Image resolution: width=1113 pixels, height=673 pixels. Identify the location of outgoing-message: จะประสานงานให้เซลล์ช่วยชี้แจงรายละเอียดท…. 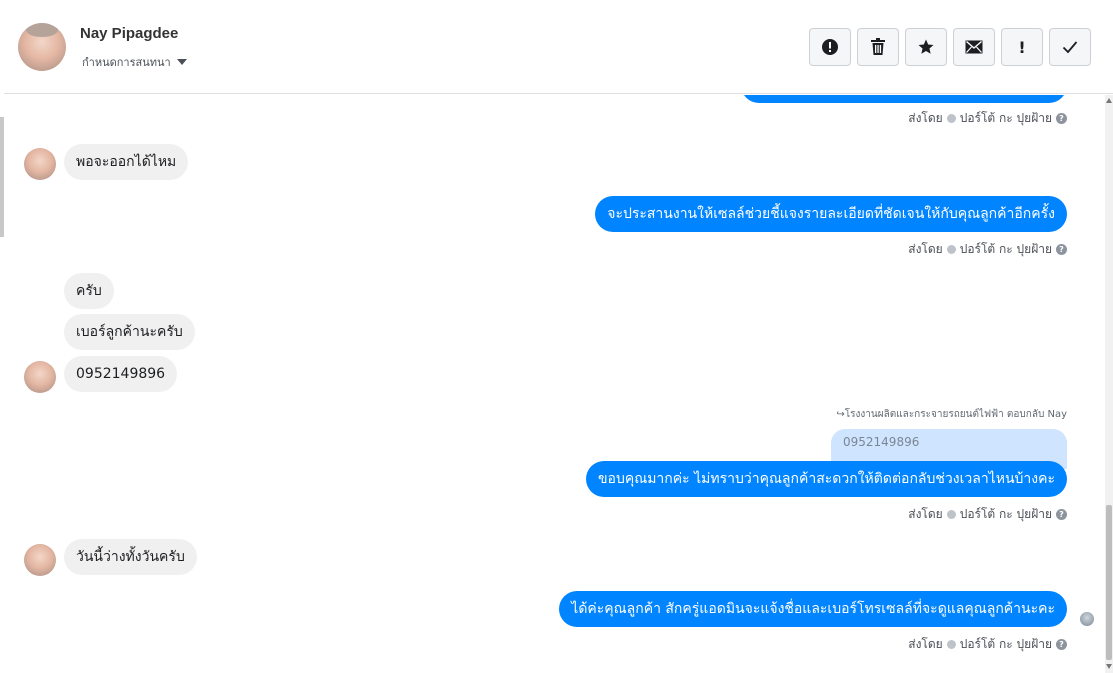
(831, 214).